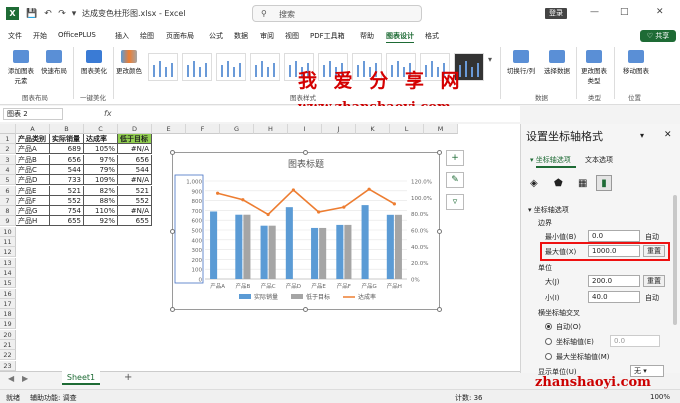  I want to click on menu-page-layout: 页面布局, so click(180, 36).